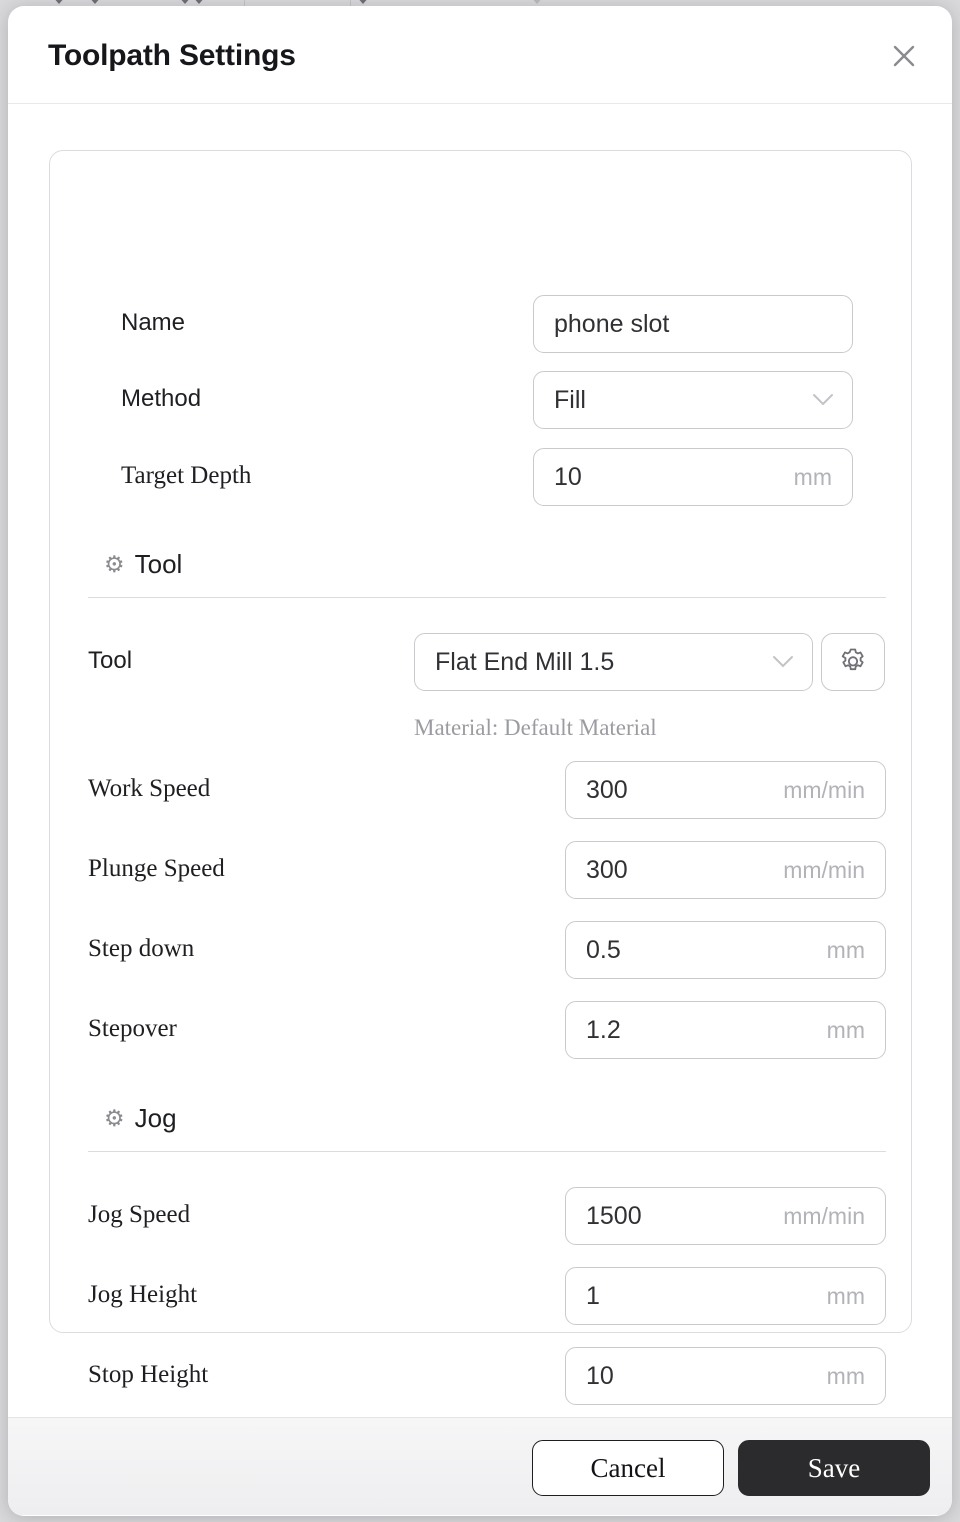  Describe the element at coordinates (535, 727) in the screenshot. I see `material-note: Material: Default Material` at that location.